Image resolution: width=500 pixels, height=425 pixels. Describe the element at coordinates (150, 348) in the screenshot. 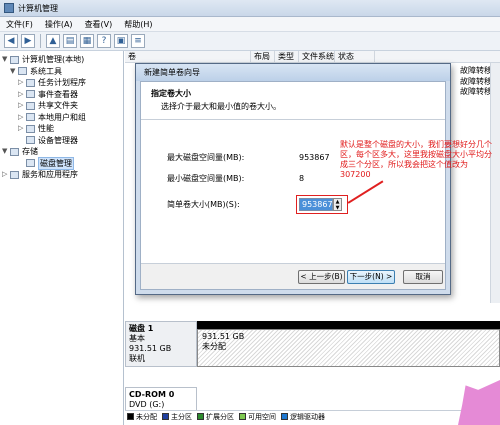

I see `disk-size: 931.51 GB` at that location.